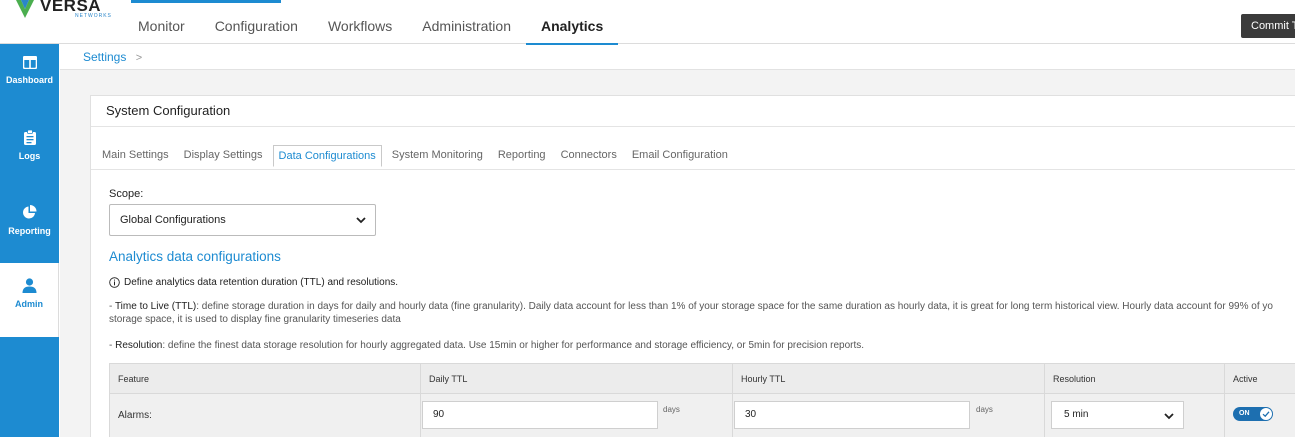 Image resolution: width=1295 pixels, height=437 pixels. I want to click on sidebar-item-logs: Logs, so click(29, 155).